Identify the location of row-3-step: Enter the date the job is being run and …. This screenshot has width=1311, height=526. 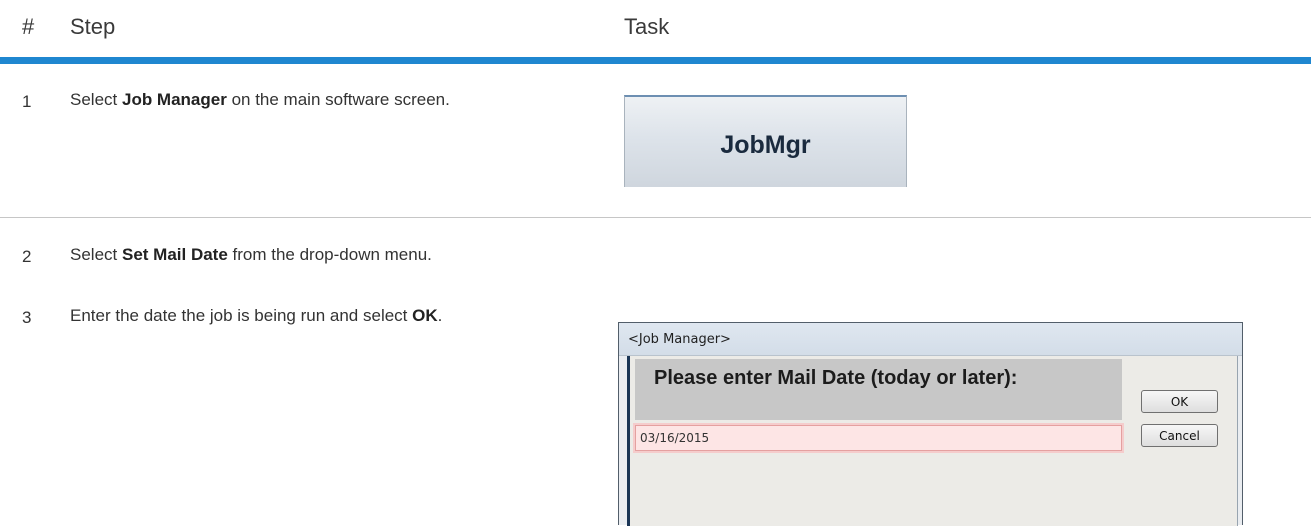
(310, 316).